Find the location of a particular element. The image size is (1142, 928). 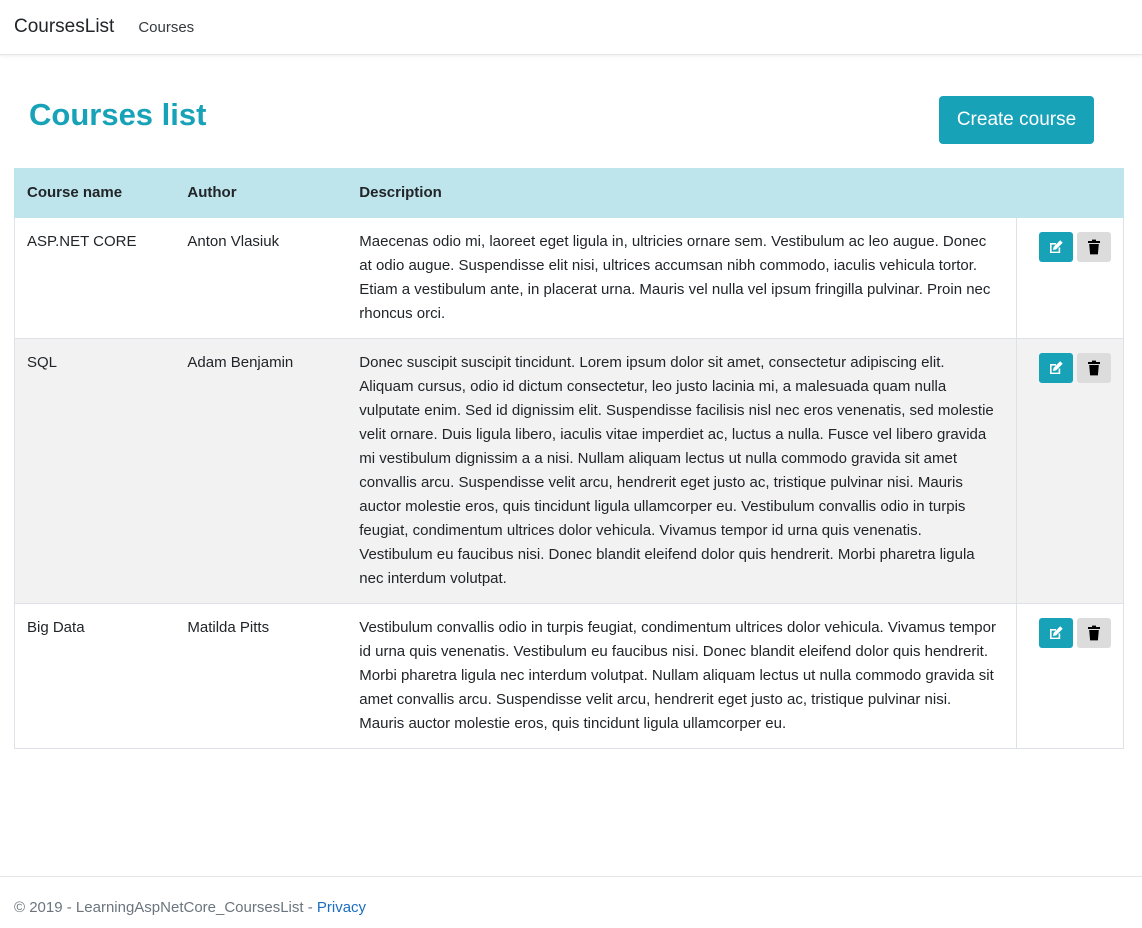

column-header-course-name: Course name is located at coordinates (95, 193).